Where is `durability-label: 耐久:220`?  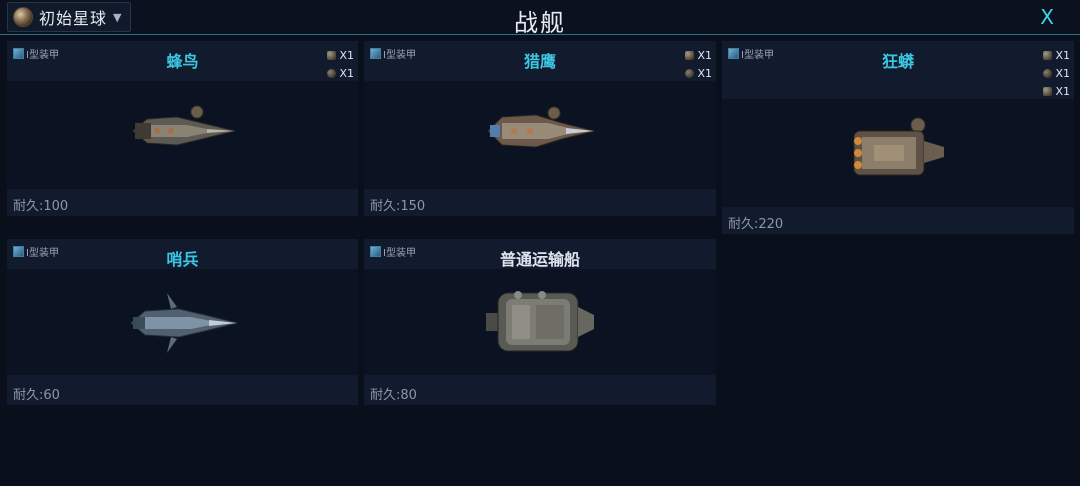
durability-label: 耐久:220 is located at coordinates (756, 224).